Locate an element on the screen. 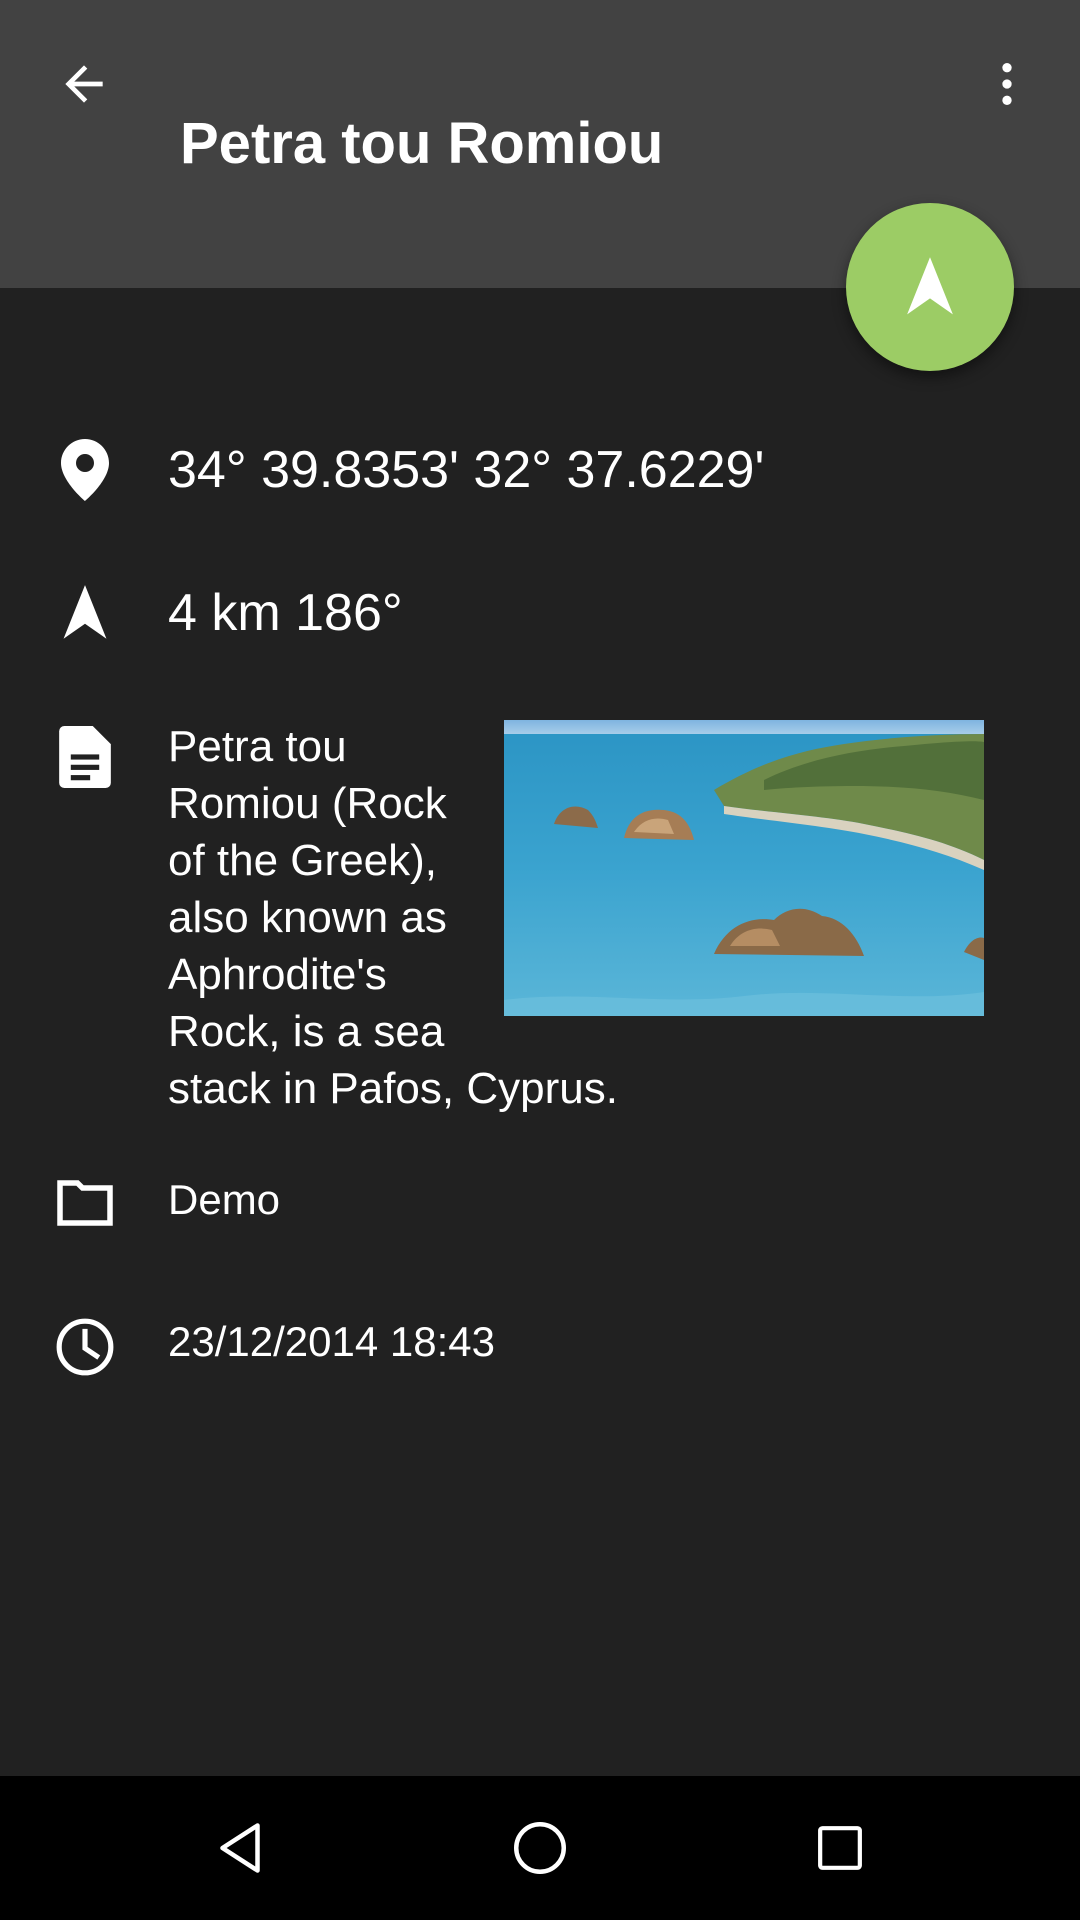 The width and height of the screenshot is (1080, 1920). back-button is located at coordinates (84, 84).